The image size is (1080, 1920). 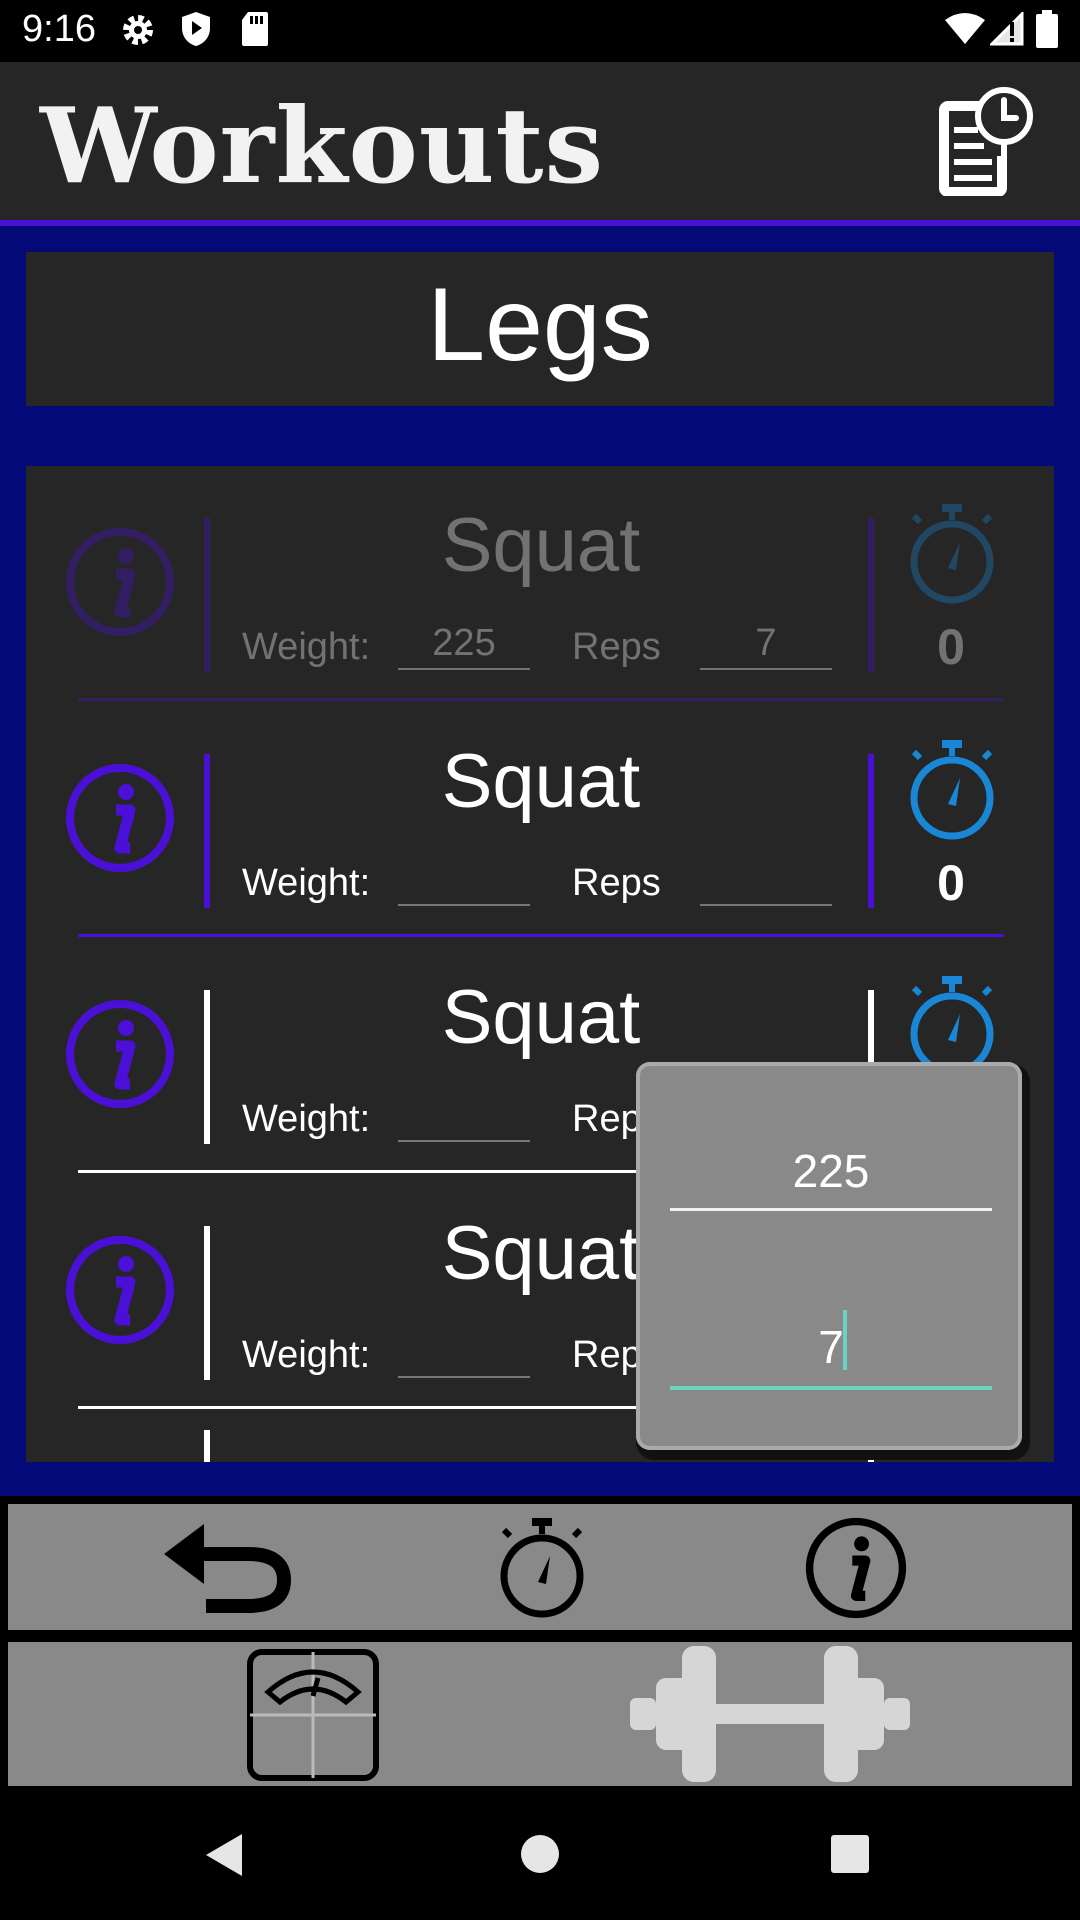 What do you see at coordinates (831, 1347) in the screenshot?
I see `popup-reps-input: 7` at bounding box center [831, 1347].